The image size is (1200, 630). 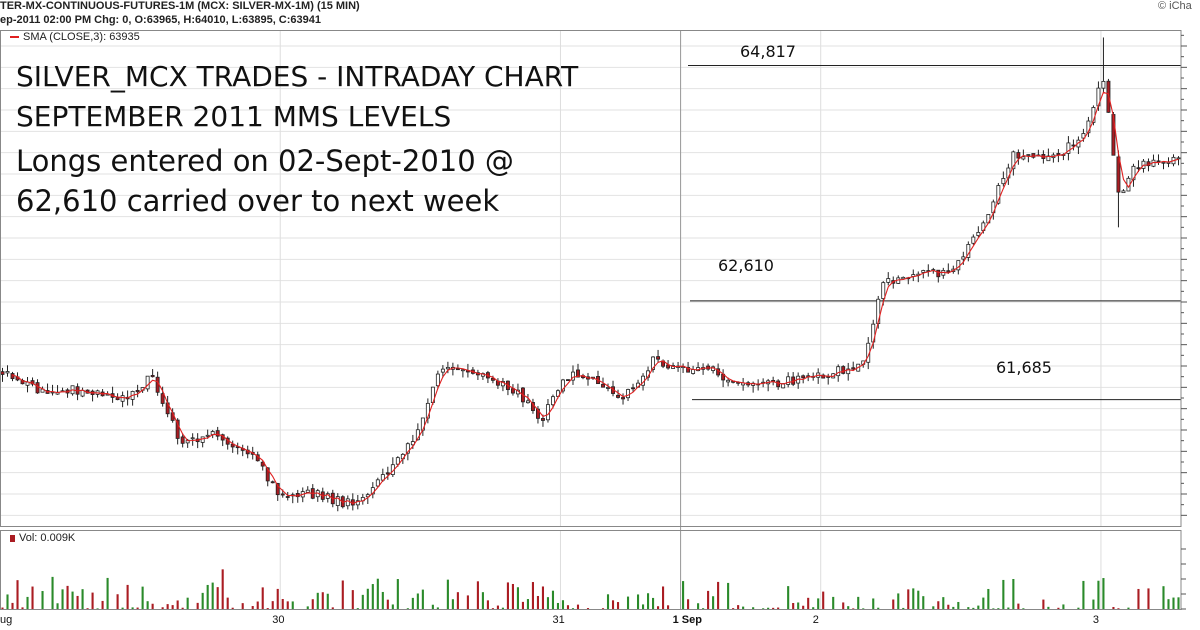 What do you see at coordinates (14, 37) in the screenshot?
I see `sma-swatch-icon` at bounding box center [14, 37].